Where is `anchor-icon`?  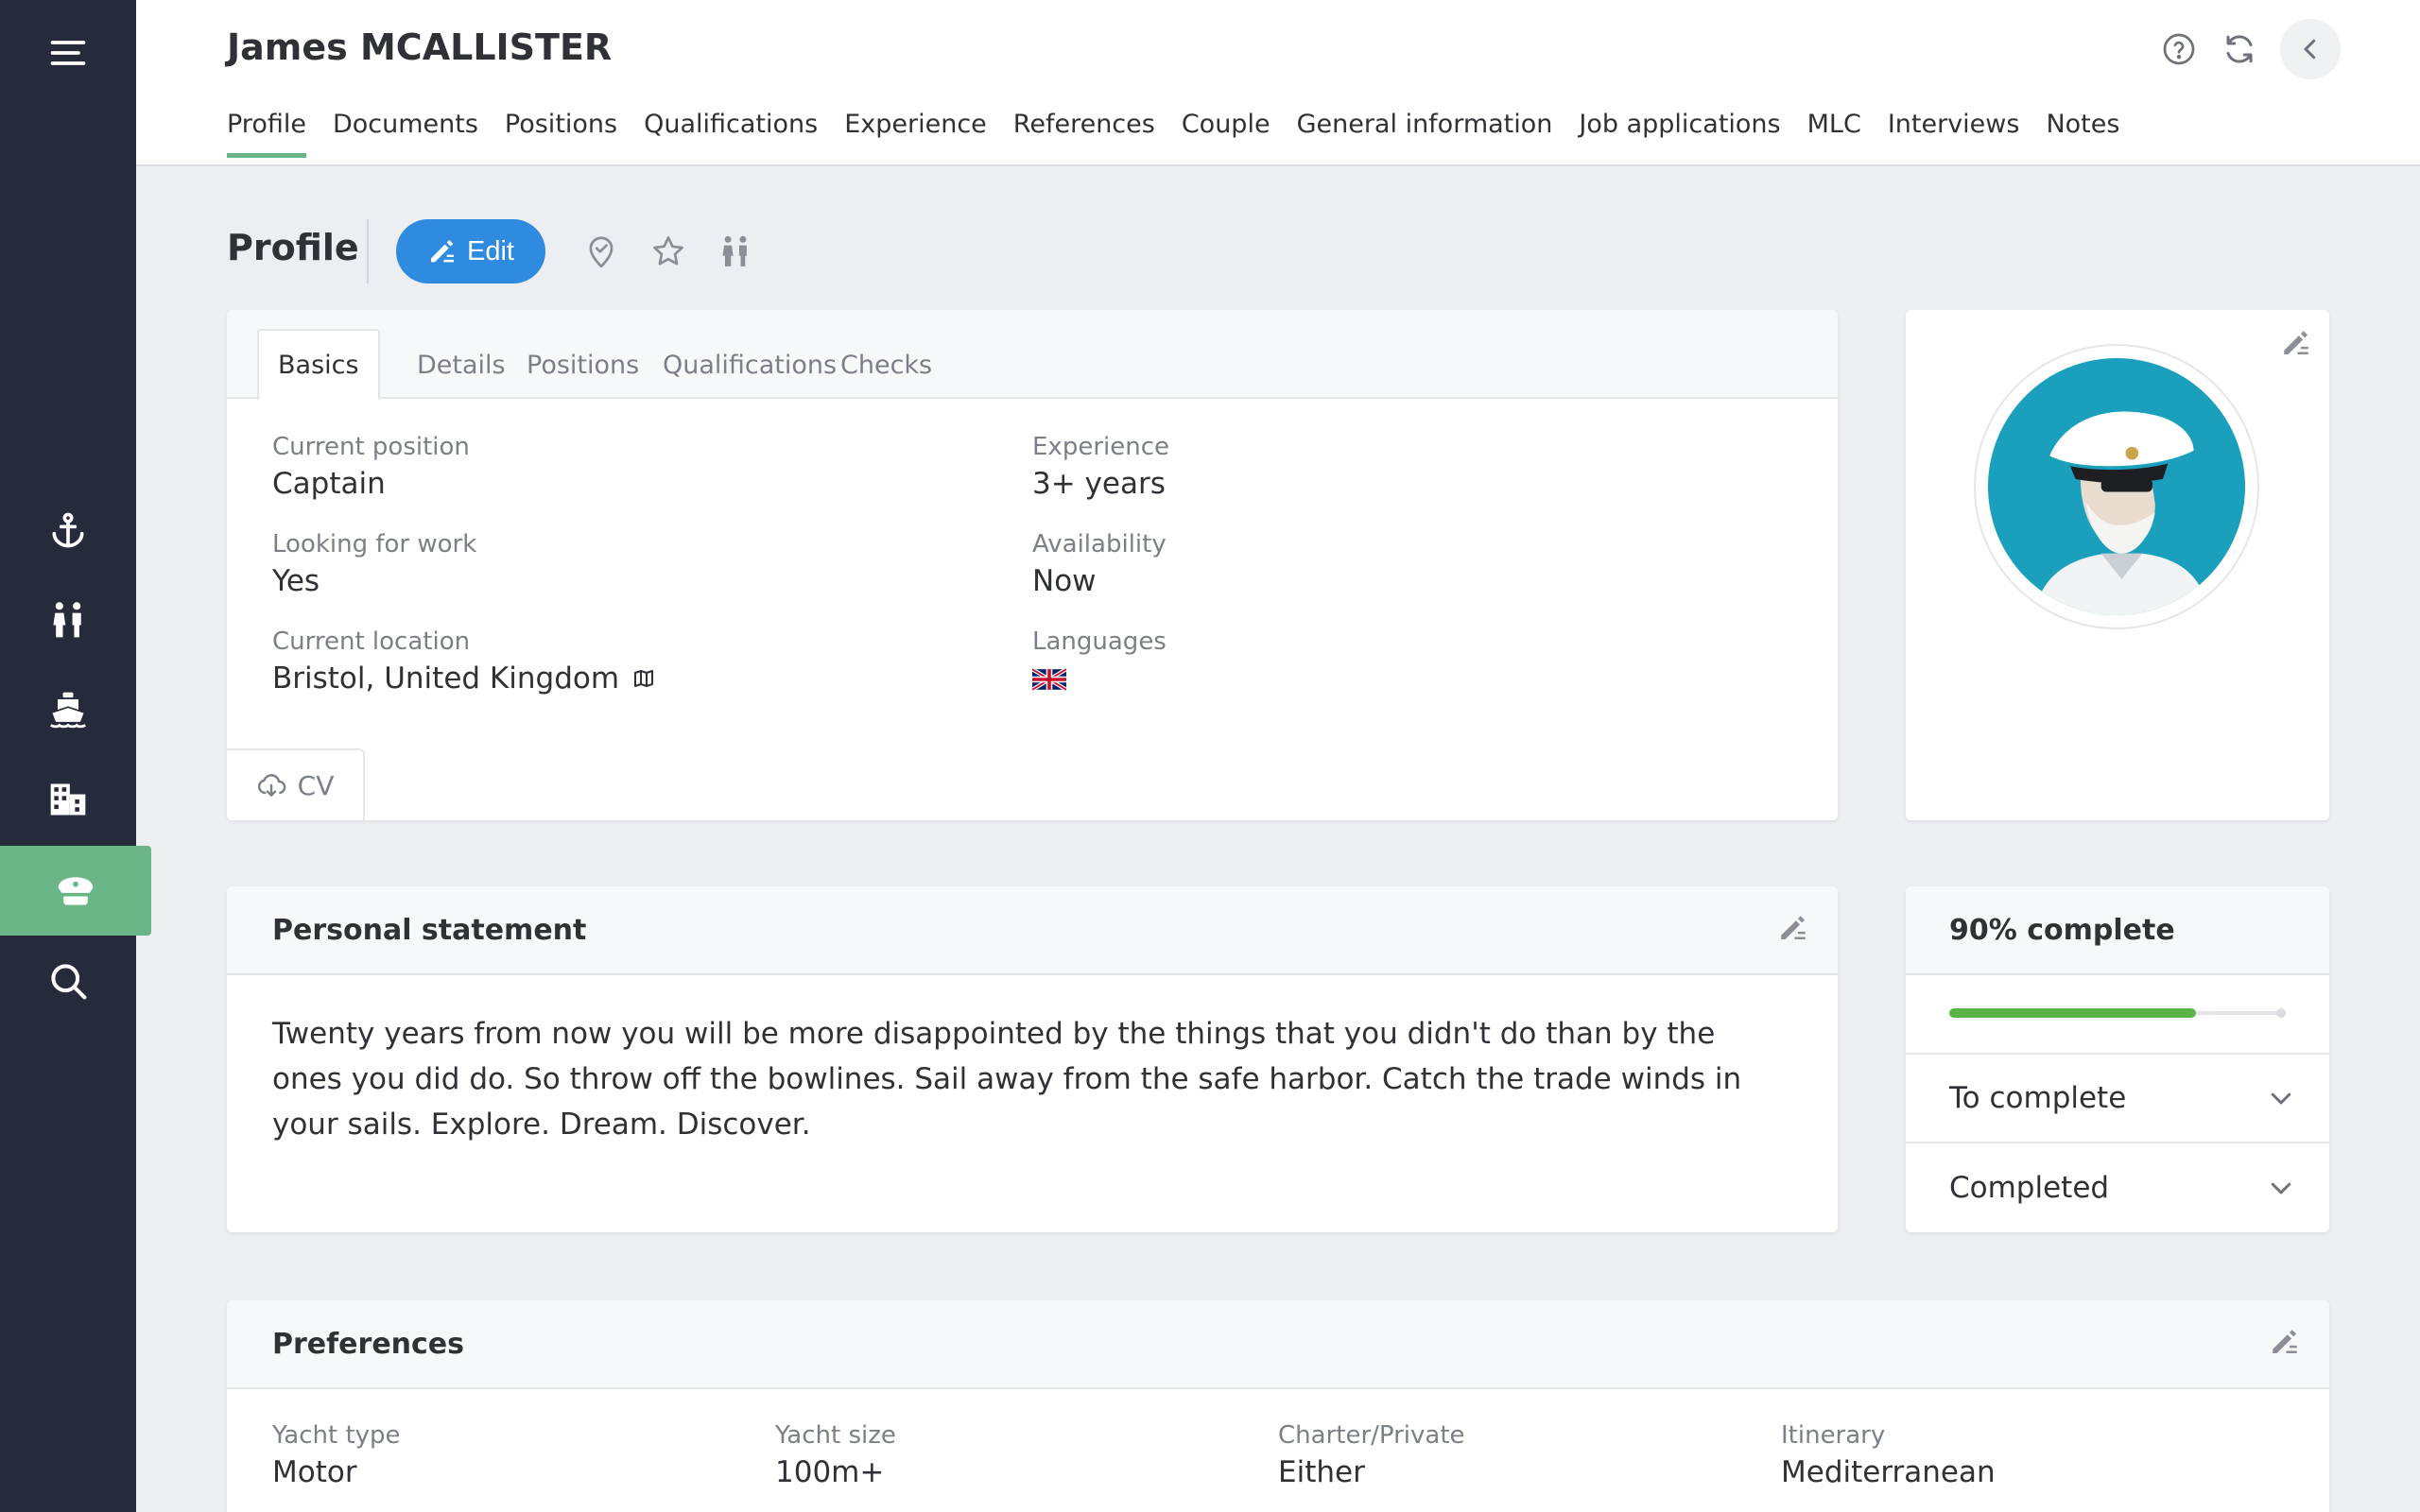 anchor-icon is located at coordinates (68, 529).